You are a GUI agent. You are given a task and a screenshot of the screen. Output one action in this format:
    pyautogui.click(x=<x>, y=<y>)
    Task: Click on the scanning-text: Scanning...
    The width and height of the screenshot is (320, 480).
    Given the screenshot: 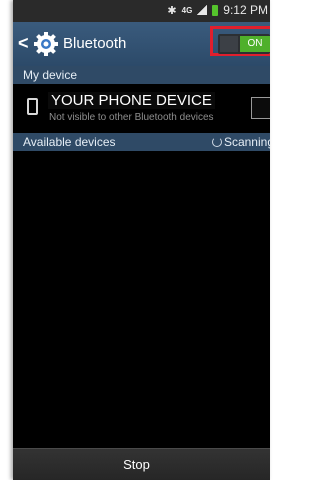 What is the action you would take?
    pyautogui.click(x=246, y=142)
    